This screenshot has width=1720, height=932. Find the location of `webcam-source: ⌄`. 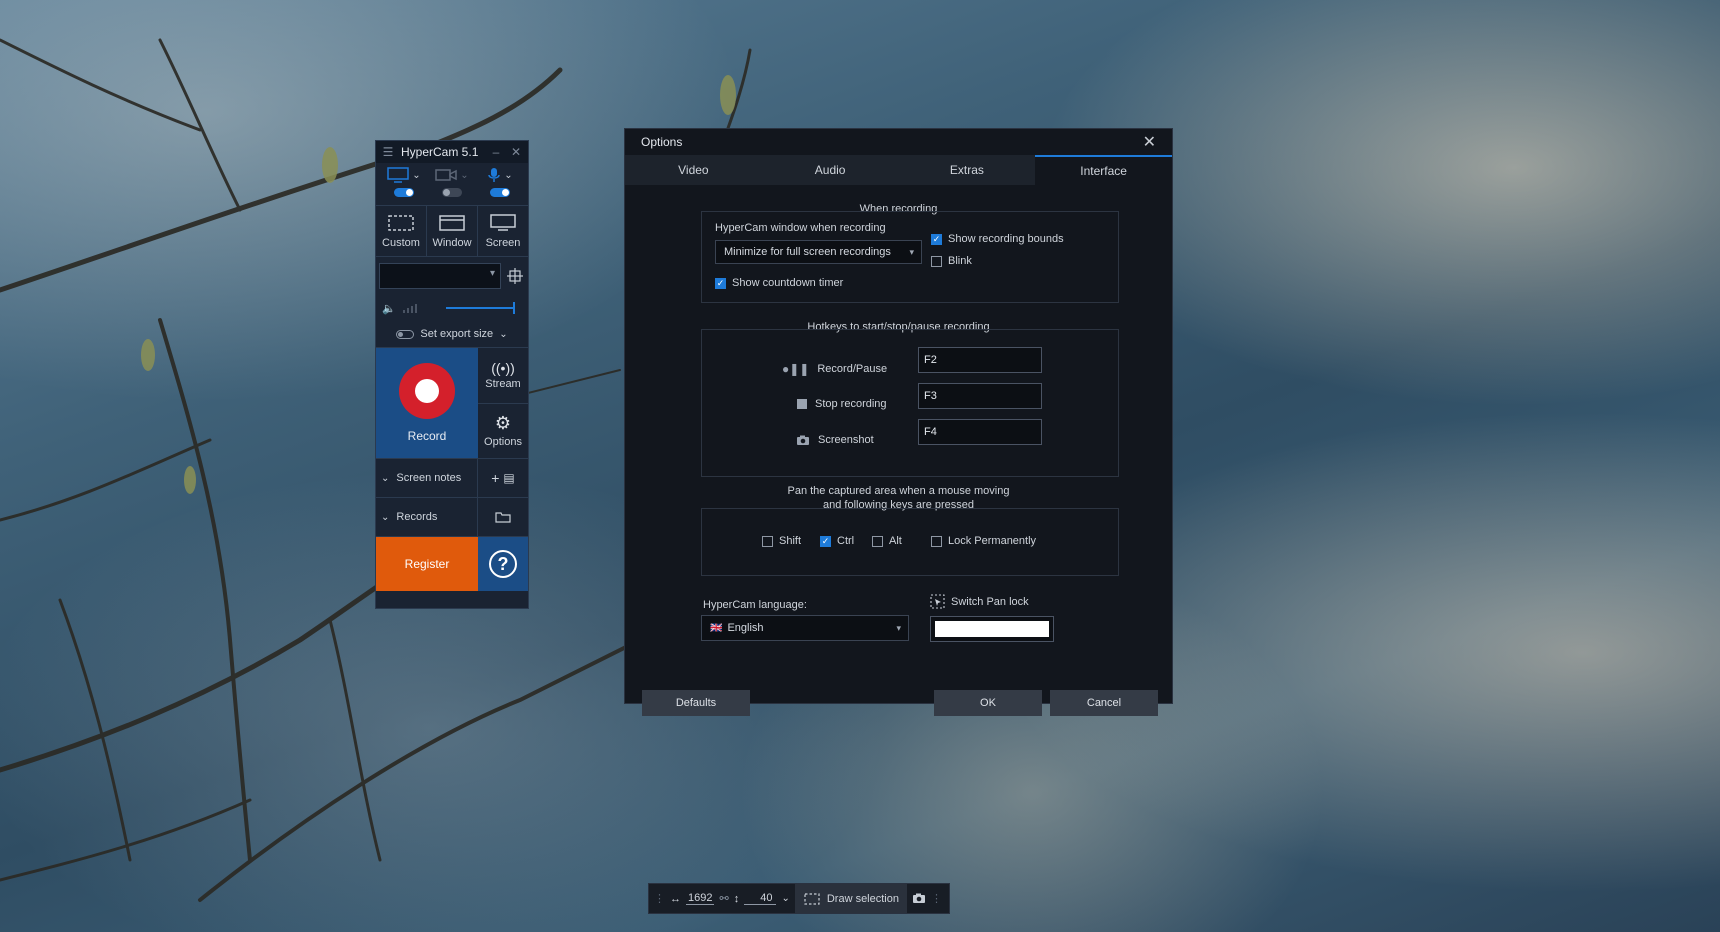

webcam-source: ⌄ is located at coordinates (452, 182).